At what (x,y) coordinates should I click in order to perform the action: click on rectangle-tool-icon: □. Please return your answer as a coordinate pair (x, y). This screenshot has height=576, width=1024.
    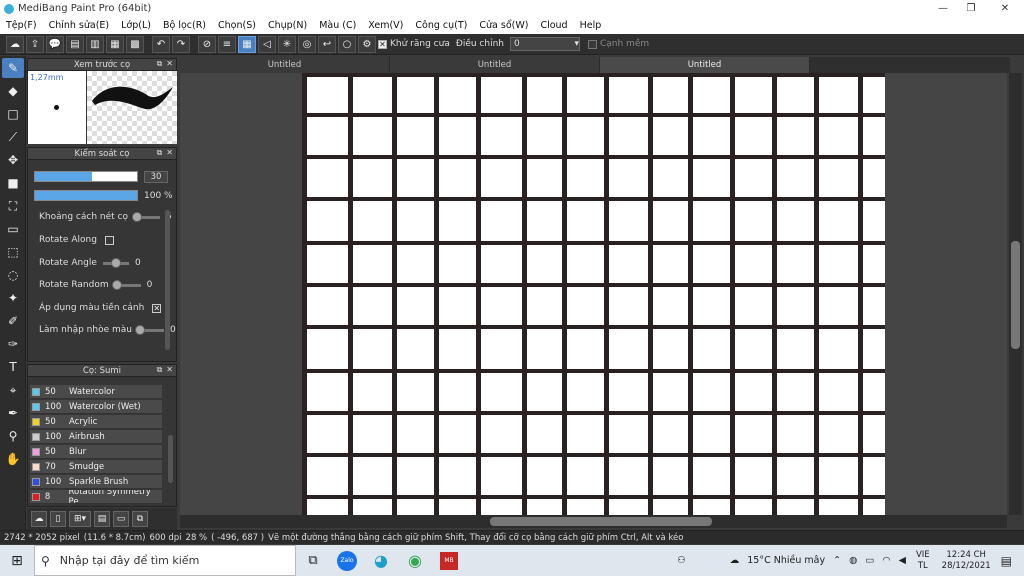
    Looking at the image, I should click on (13, 114).